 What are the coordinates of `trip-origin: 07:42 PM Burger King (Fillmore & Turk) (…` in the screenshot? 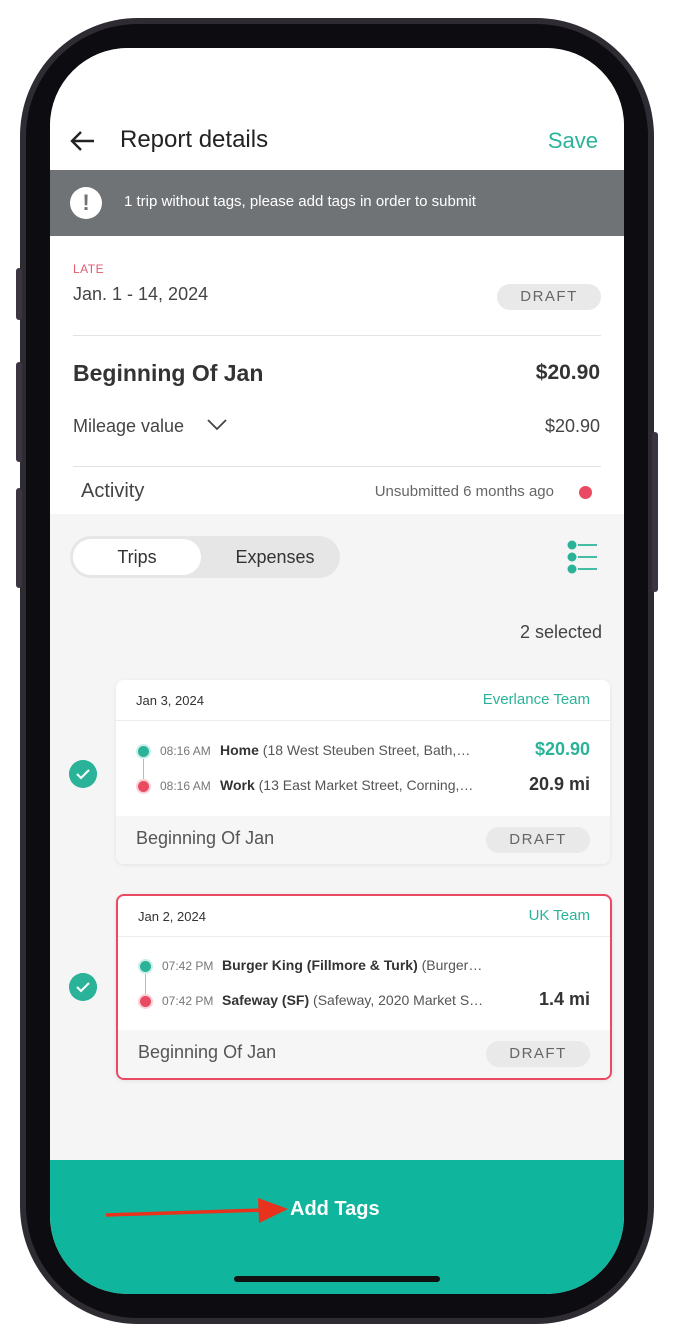 It's located at (364, 967).